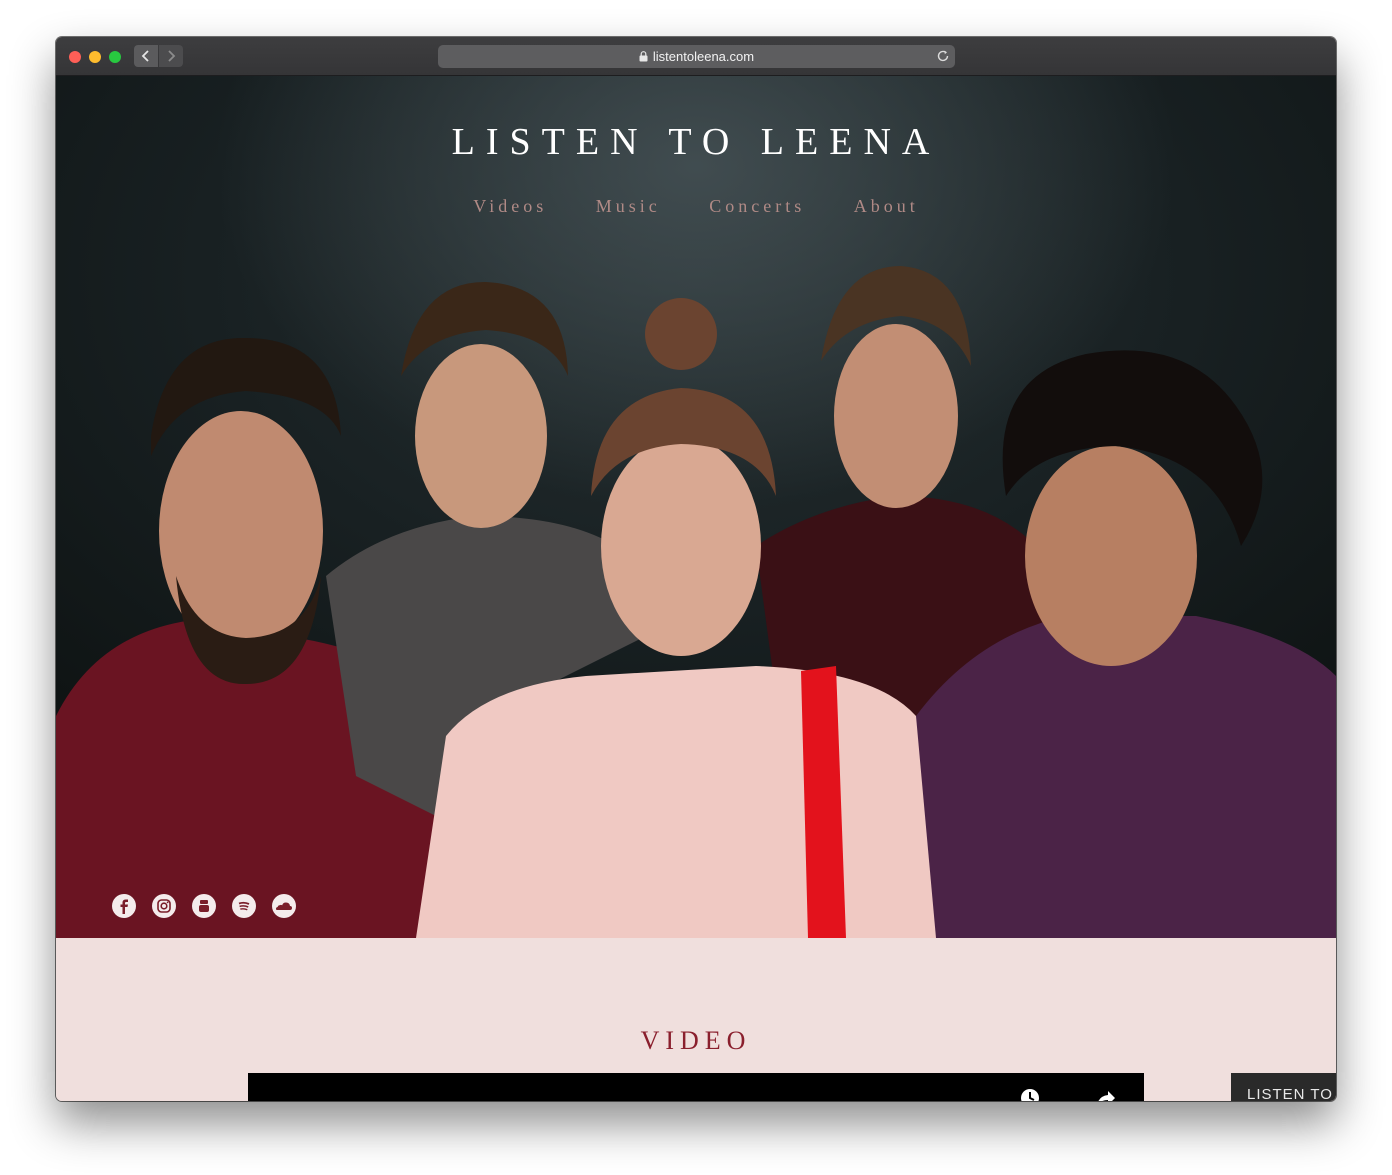 The image size is (1392, 1175). I want to click on url-text: listentoleena.com, so click(703, 56).